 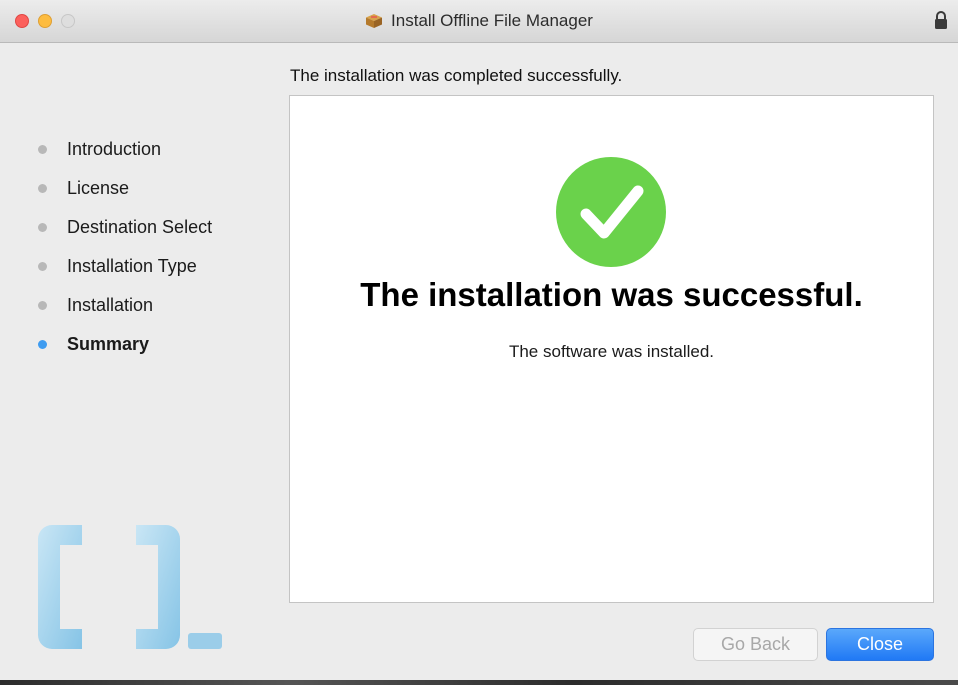 I want to click on lock-icon, so click(x=941, y=20).